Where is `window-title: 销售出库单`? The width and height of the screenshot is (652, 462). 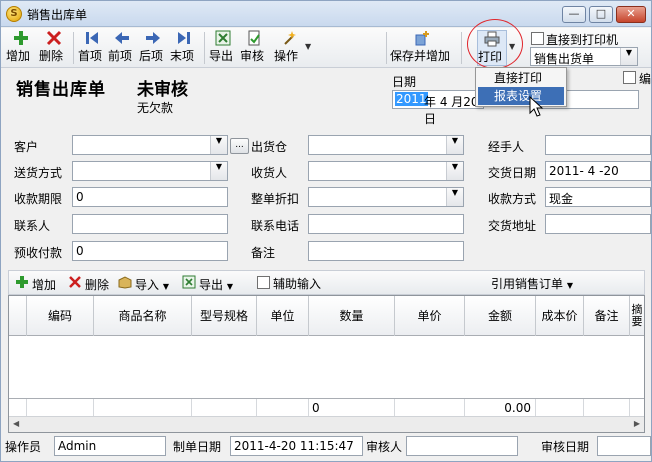 window-title: 销售出库单 is located at coordinates (57, 15).